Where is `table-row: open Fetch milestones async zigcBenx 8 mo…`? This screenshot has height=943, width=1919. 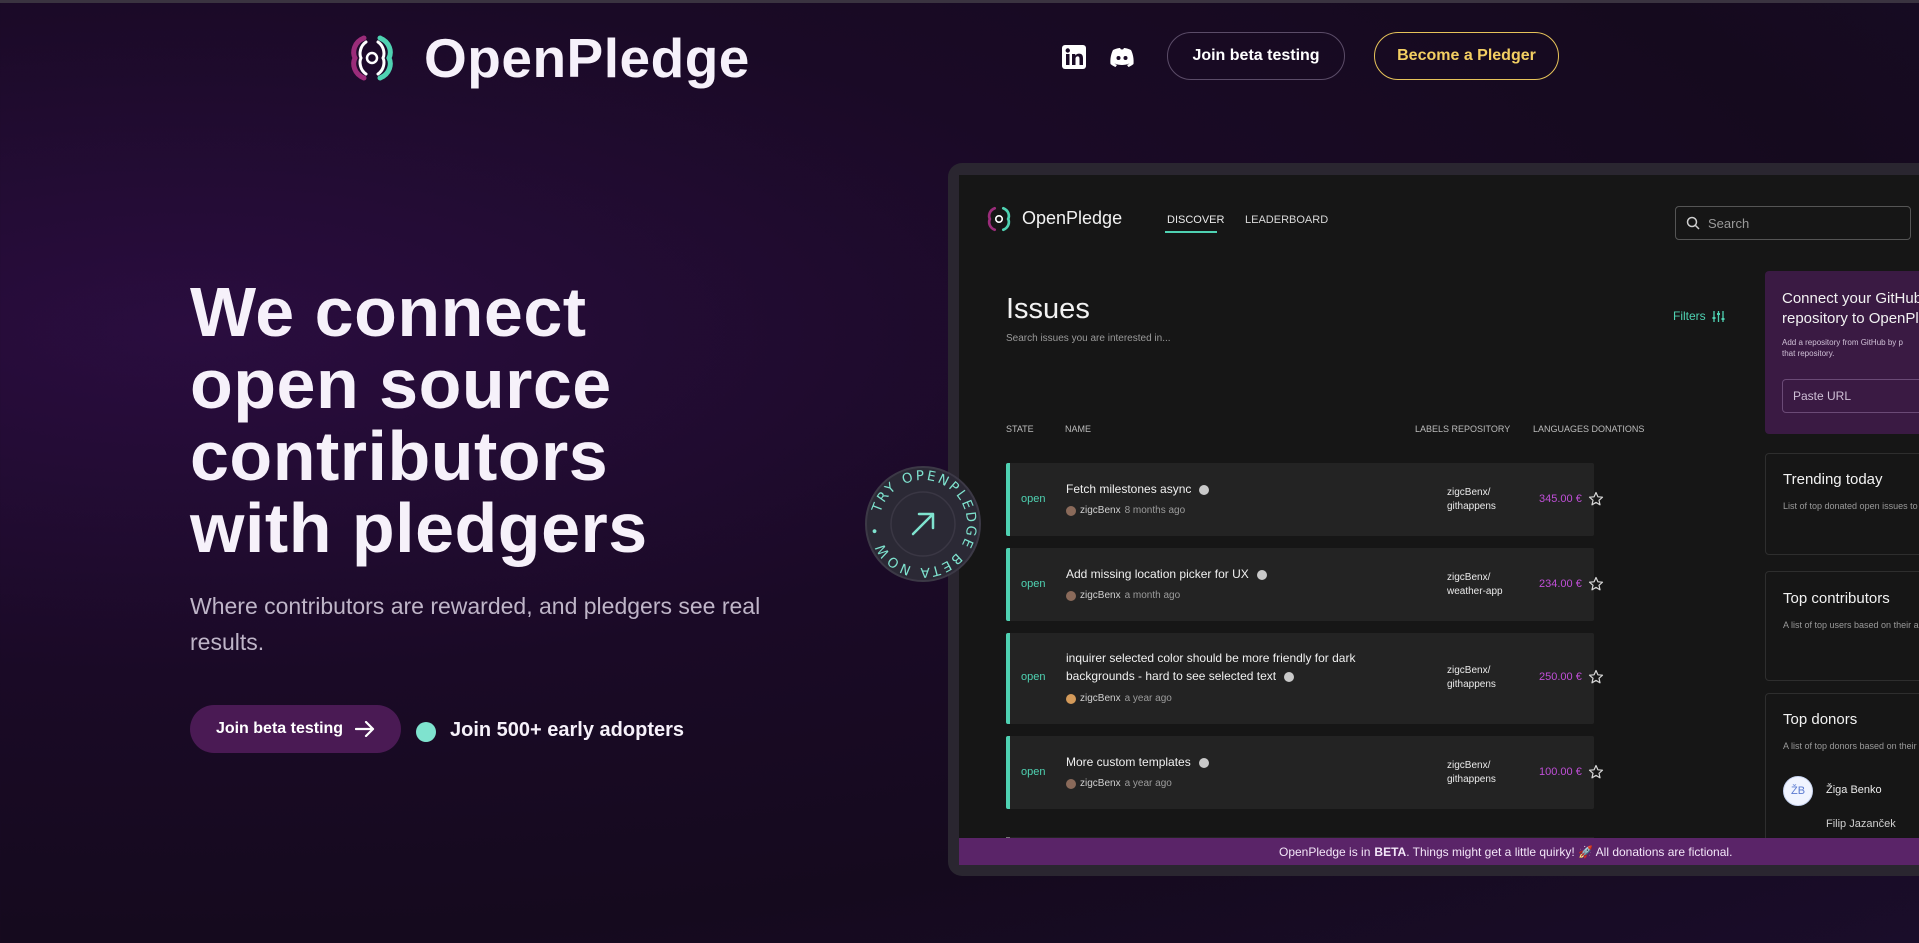 table-row: open Fetch milestones async zigcBenx 8 mo… is located at coordinates (1305, 499).